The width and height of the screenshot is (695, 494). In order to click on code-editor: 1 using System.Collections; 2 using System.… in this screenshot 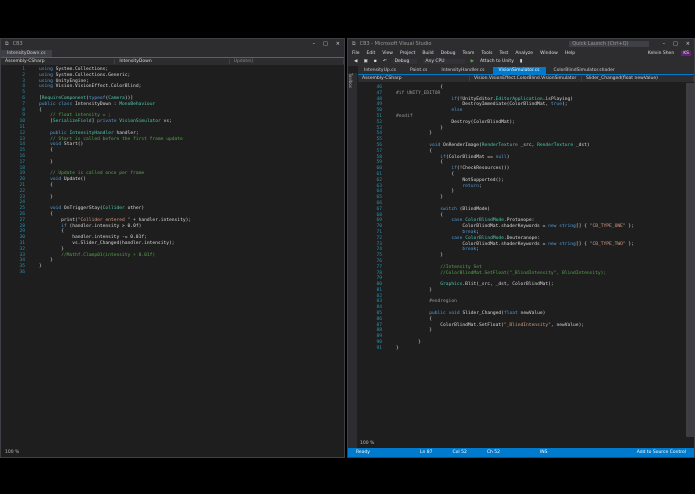, I will do `click(97, 171)`.